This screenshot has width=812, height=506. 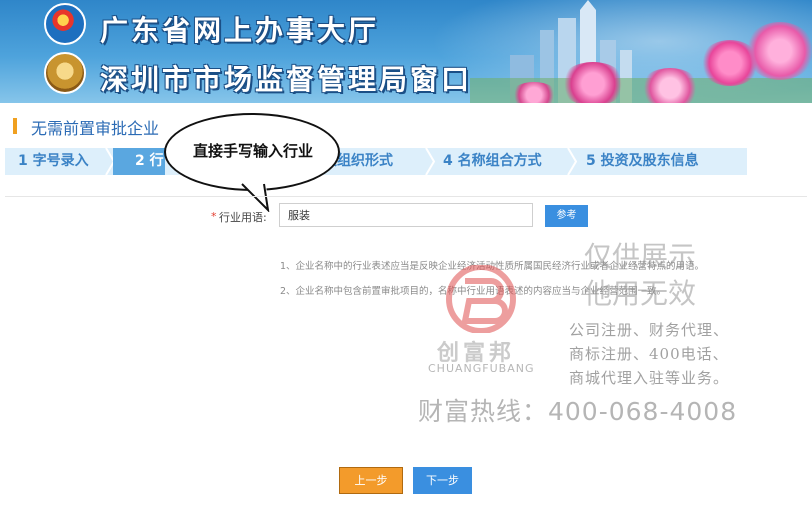 What do you see at coordinates (376, 161) in the screenshot?
I see `step-progress-bar: 1 字号录入 2 行 及组织形式 4 名称组合方式 5 投资及股东信息` at bounding box center [376, 161].